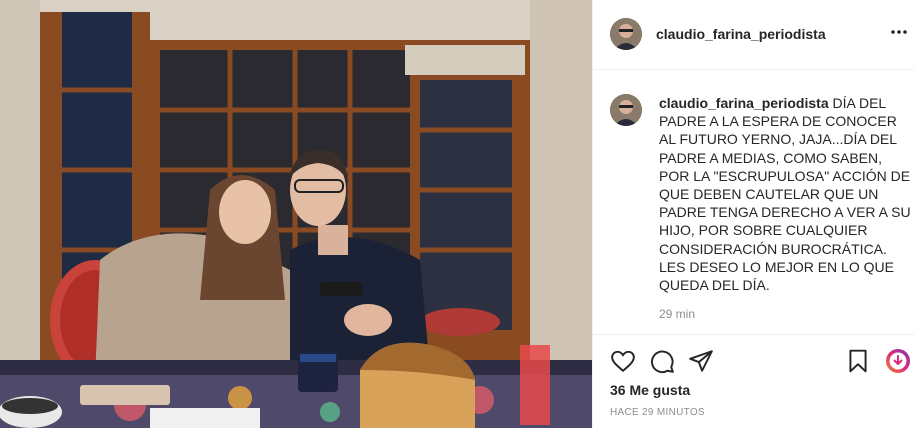  What do you see at coordinates (623, 361) in the screenshot?
I see `heart-icon` at bounding box center [623, 361].